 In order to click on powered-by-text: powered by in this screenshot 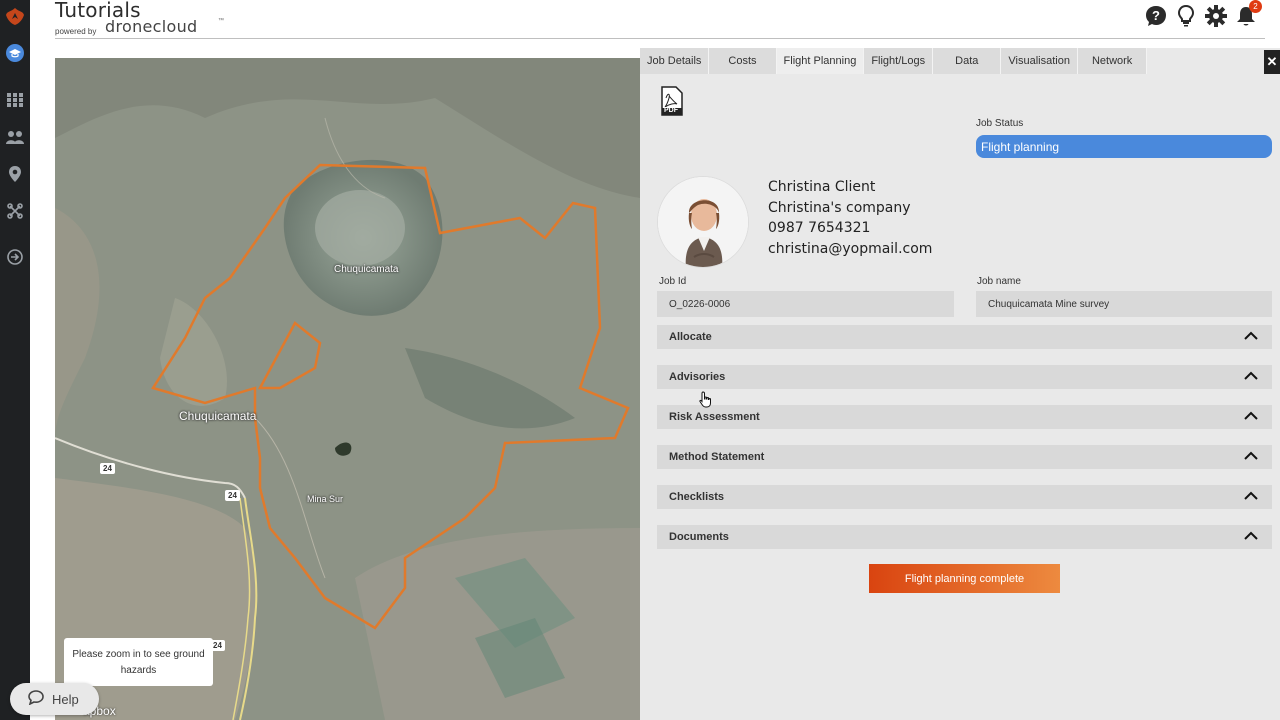, I will do `click(76, 31)`.